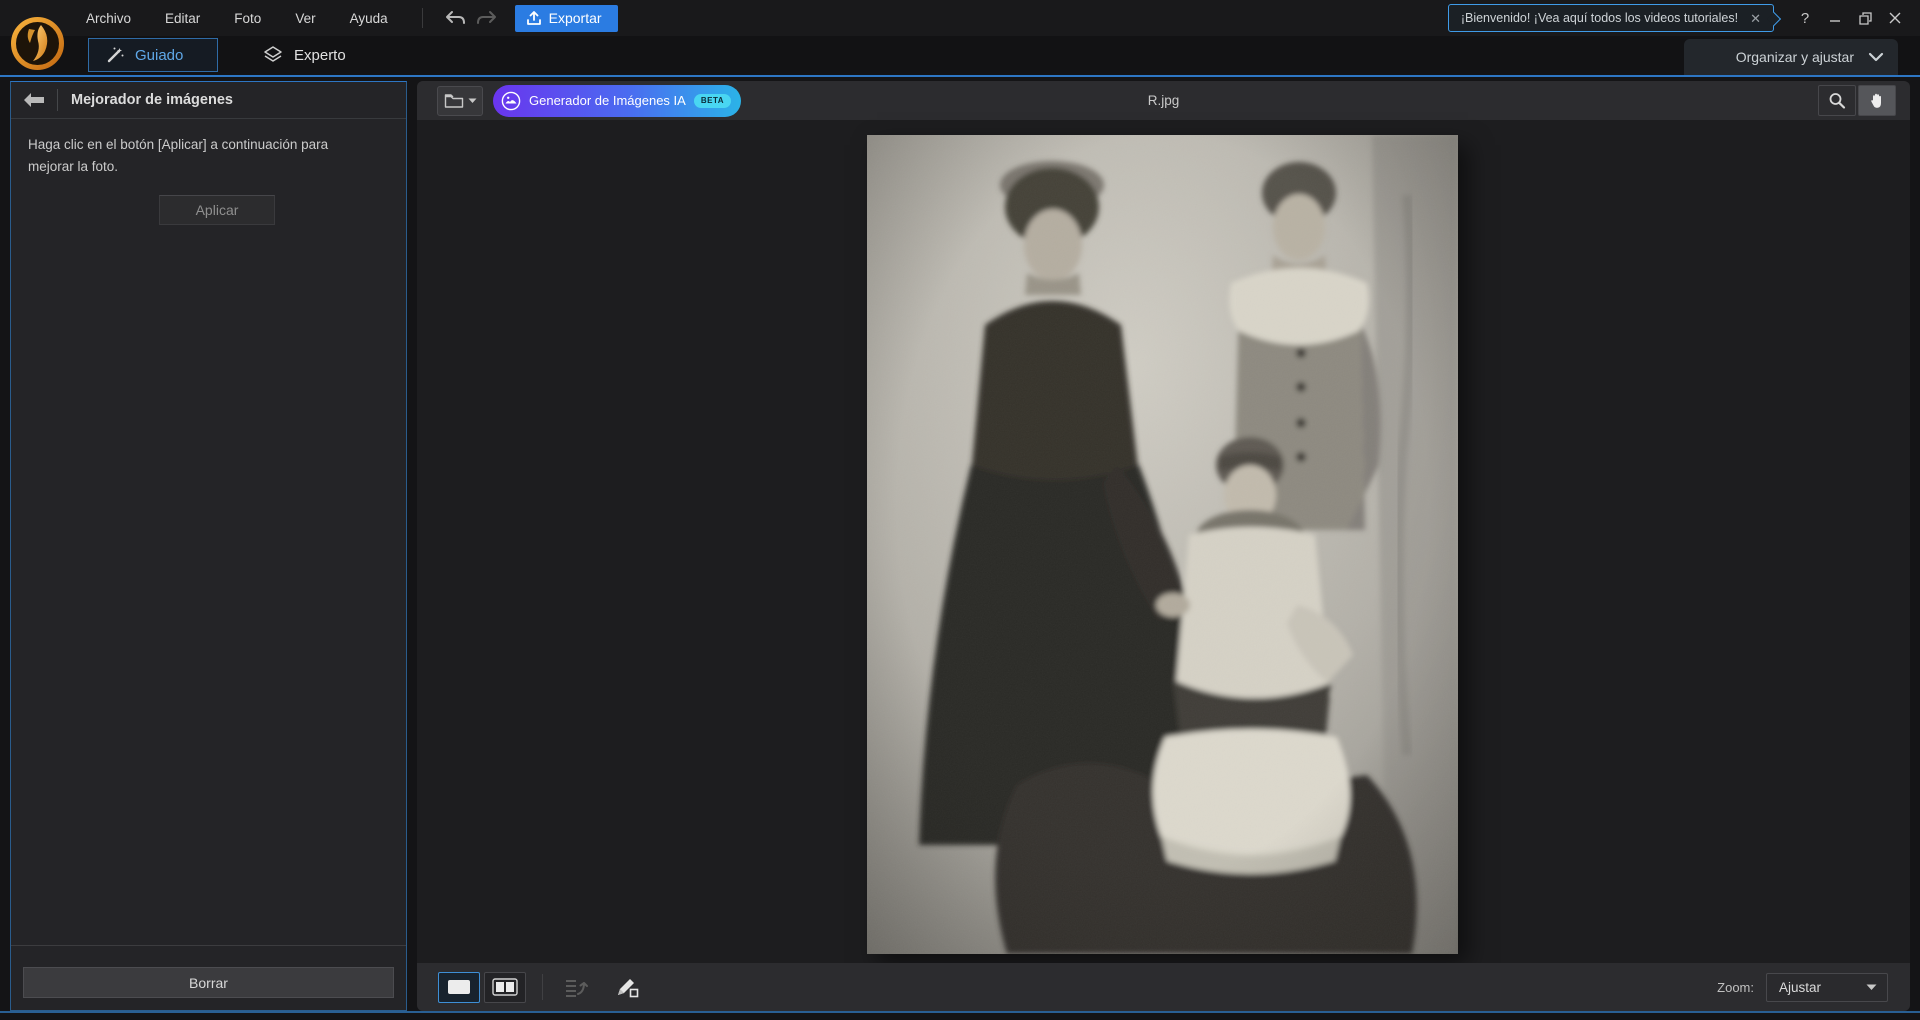 Image resolution: width=1920 pixels, height=1020 pixels. I want to click on folder-dropdown-arrow-icon, so click(472, 101).